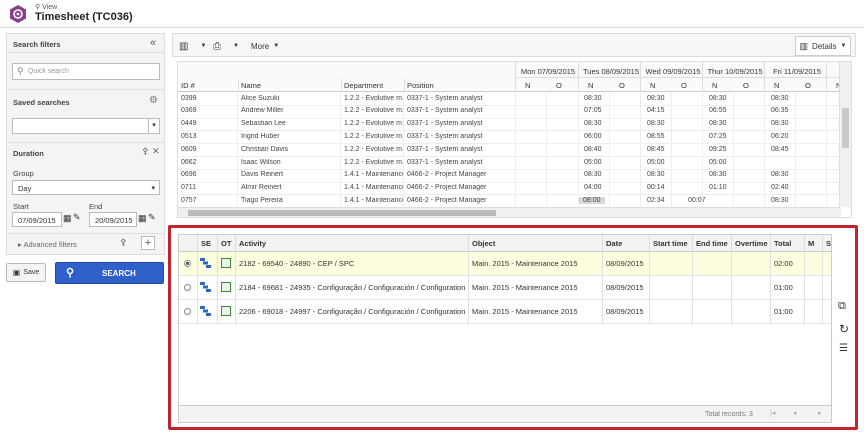 This screenshot has width=864, height=435. I want to click on table-cell: 08:40, so click(593, 149).